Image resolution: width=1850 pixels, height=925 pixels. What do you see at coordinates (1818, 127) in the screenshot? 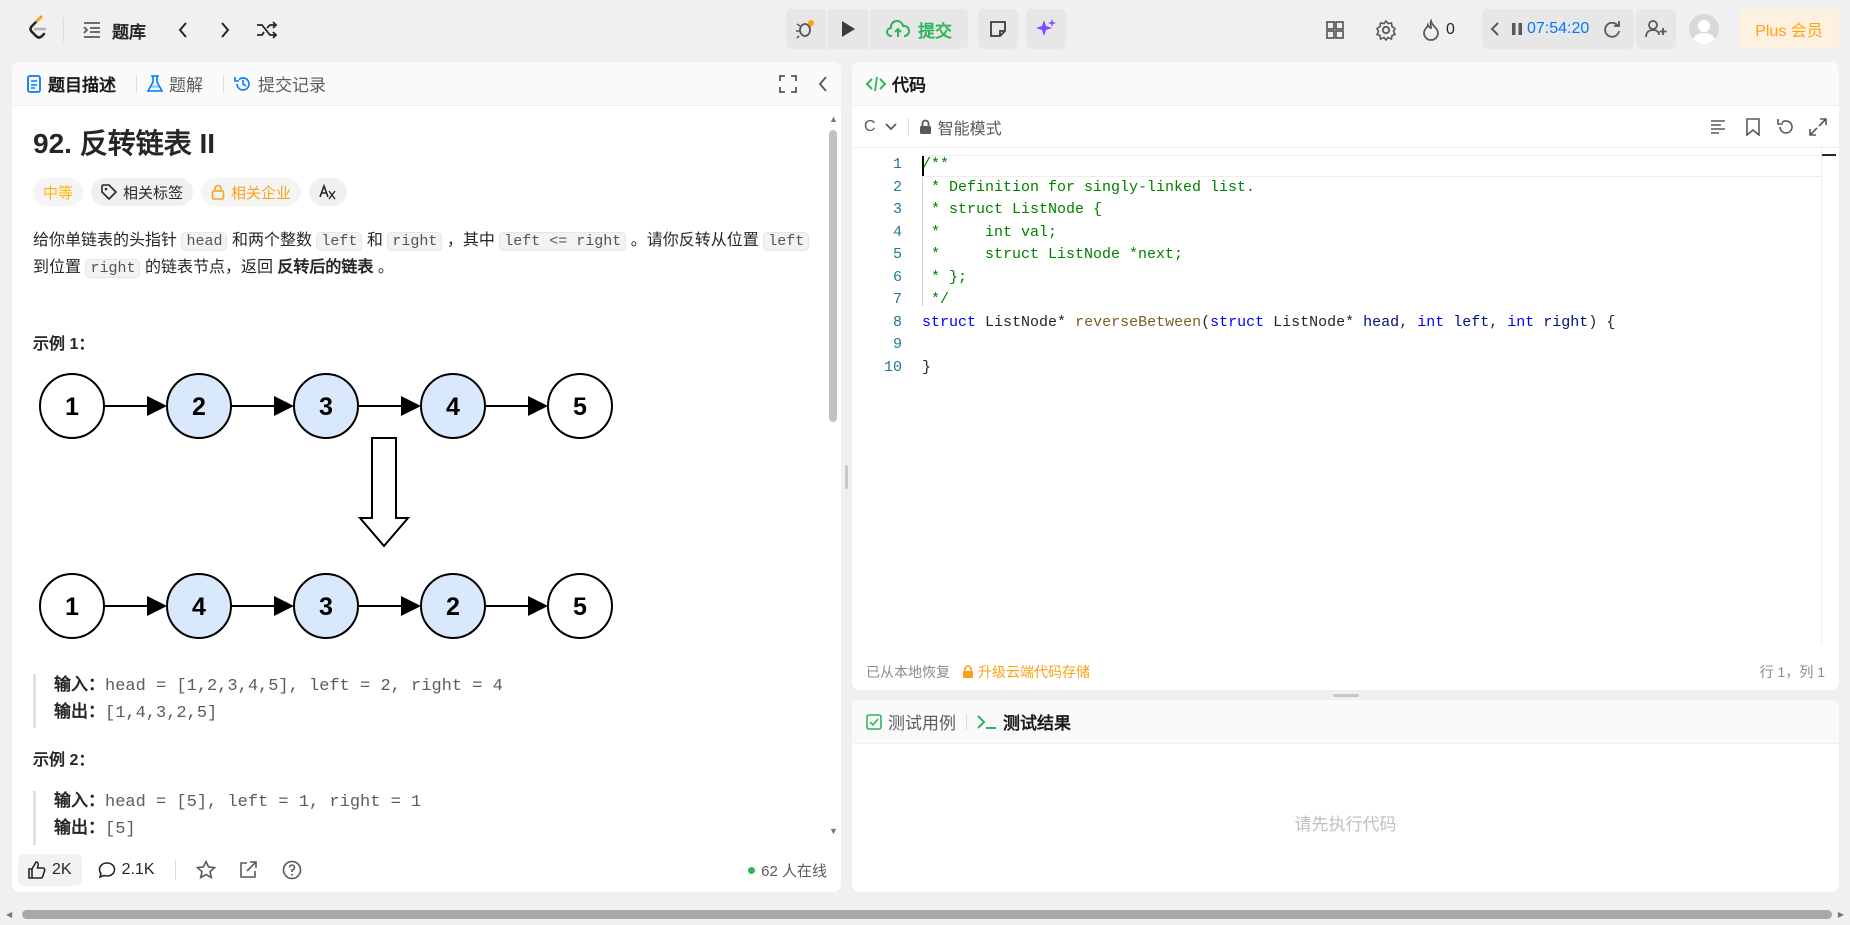
I see `expand-editor-icon` at bounding box center [1818, 127].